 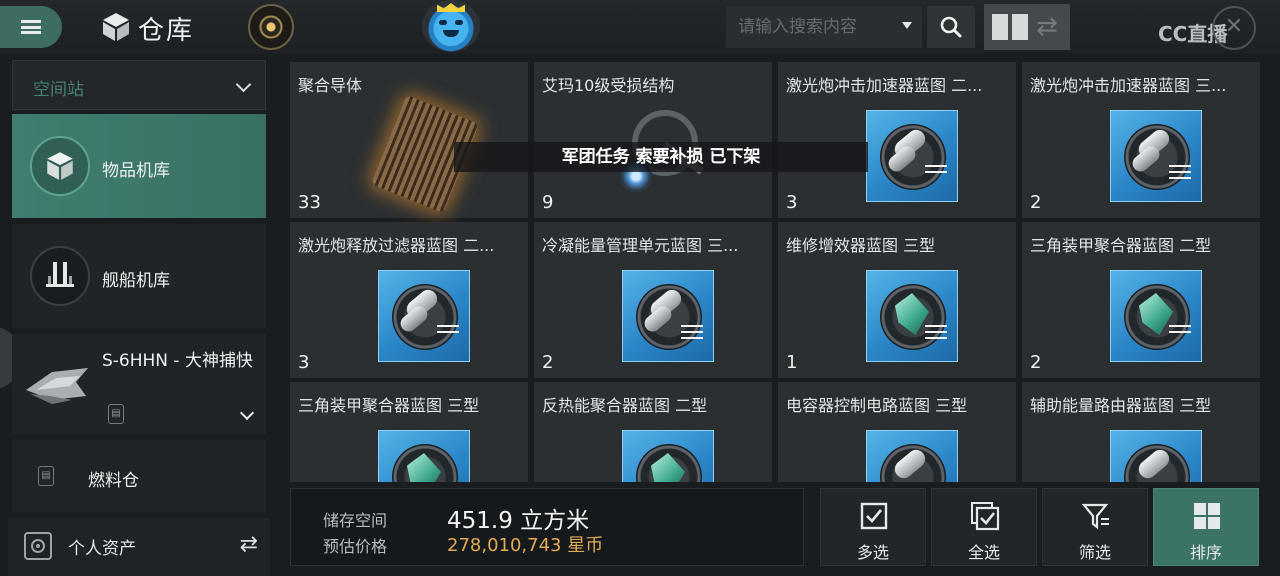 I want to click on search-icon, so click(x=951, y=27).